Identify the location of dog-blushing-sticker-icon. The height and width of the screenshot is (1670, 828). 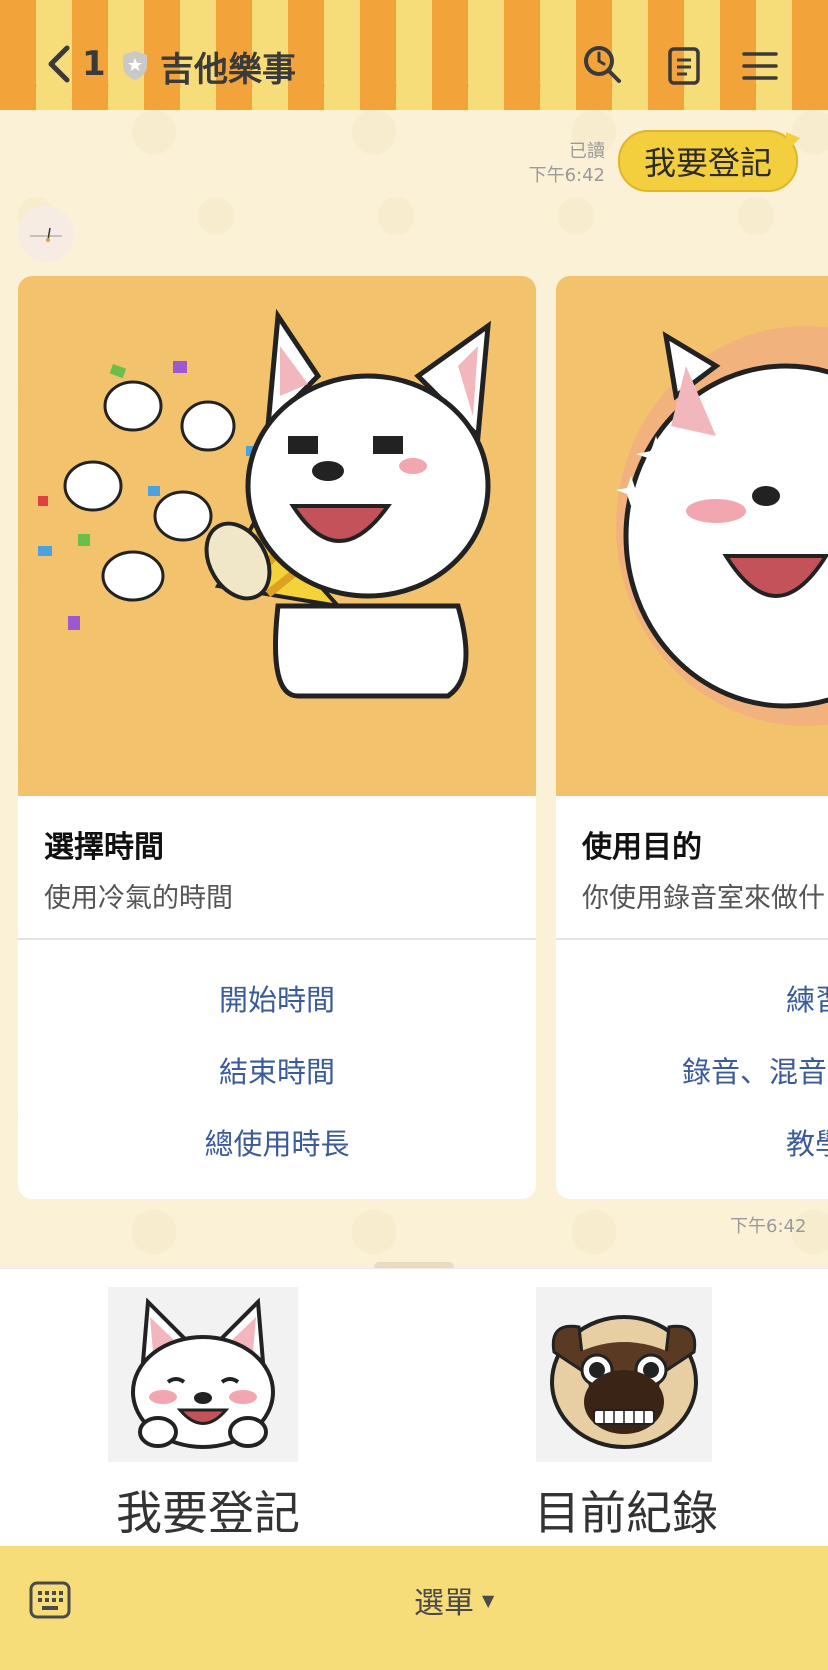
(722, 526).